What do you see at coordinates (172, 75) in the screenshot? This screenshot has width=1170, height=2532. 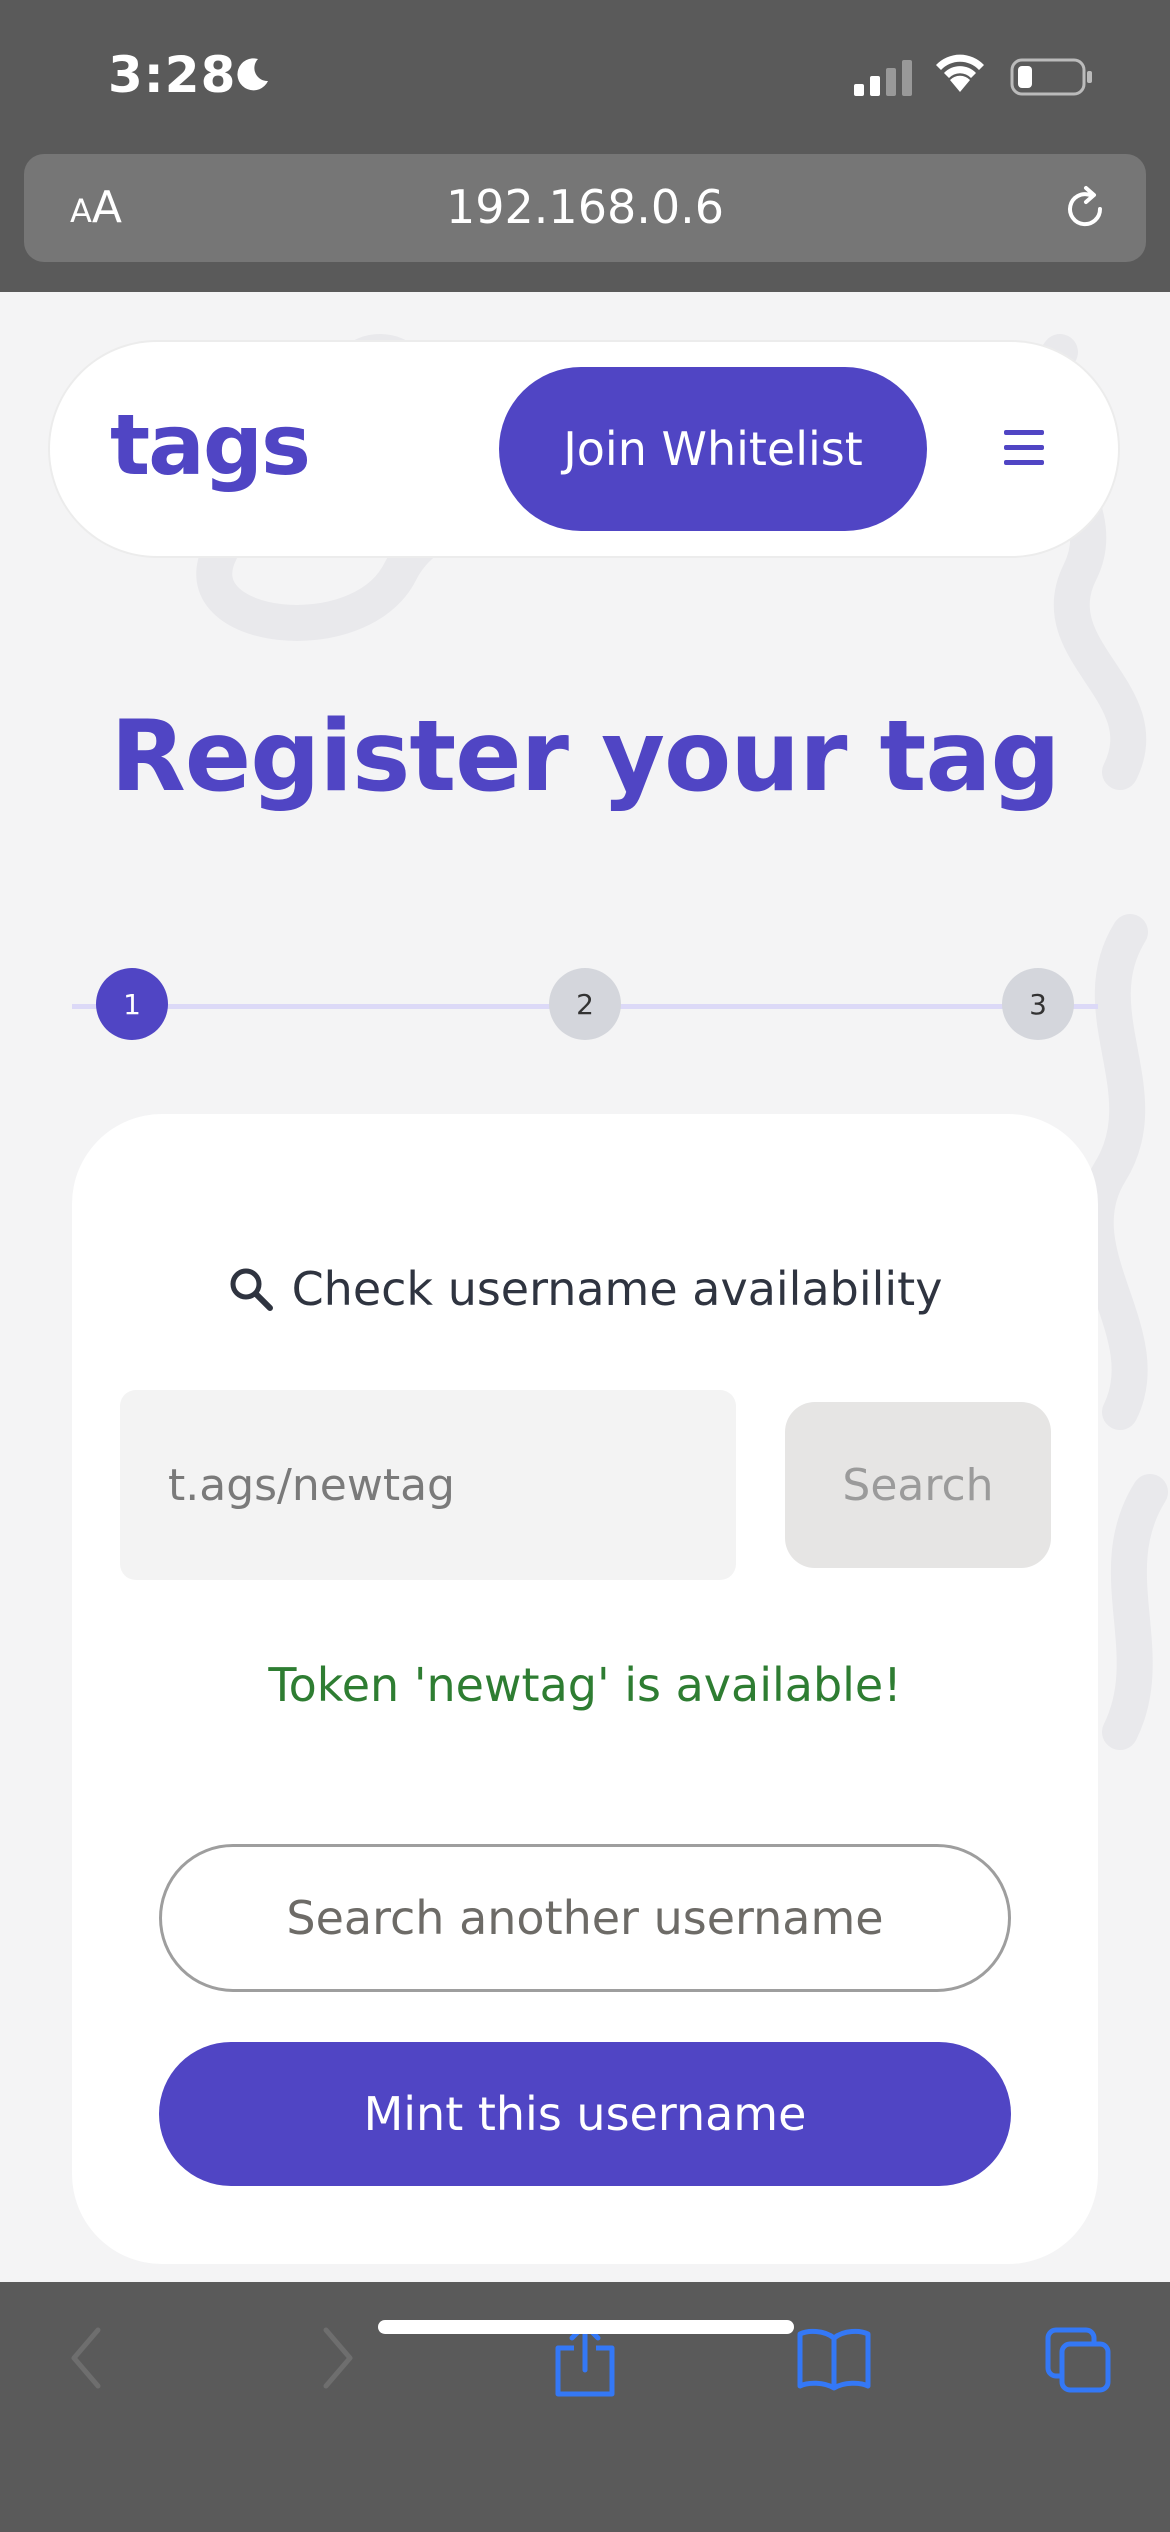 I see `status-time: 3:28` at bounding box center [172, 75].